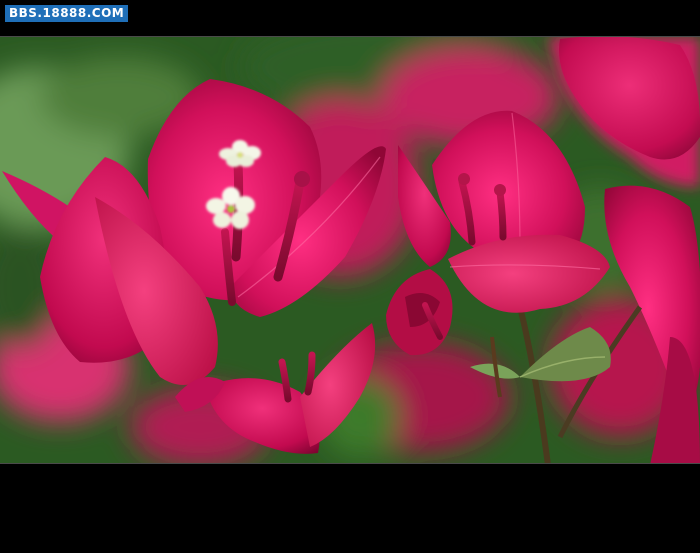 The height and width of the screenshot is (553, 700). What do you see at coordinates (350, 18) in the screenshot?
I see `top-black-band: BBS.18888.COM` at bounding box center [350, 18].